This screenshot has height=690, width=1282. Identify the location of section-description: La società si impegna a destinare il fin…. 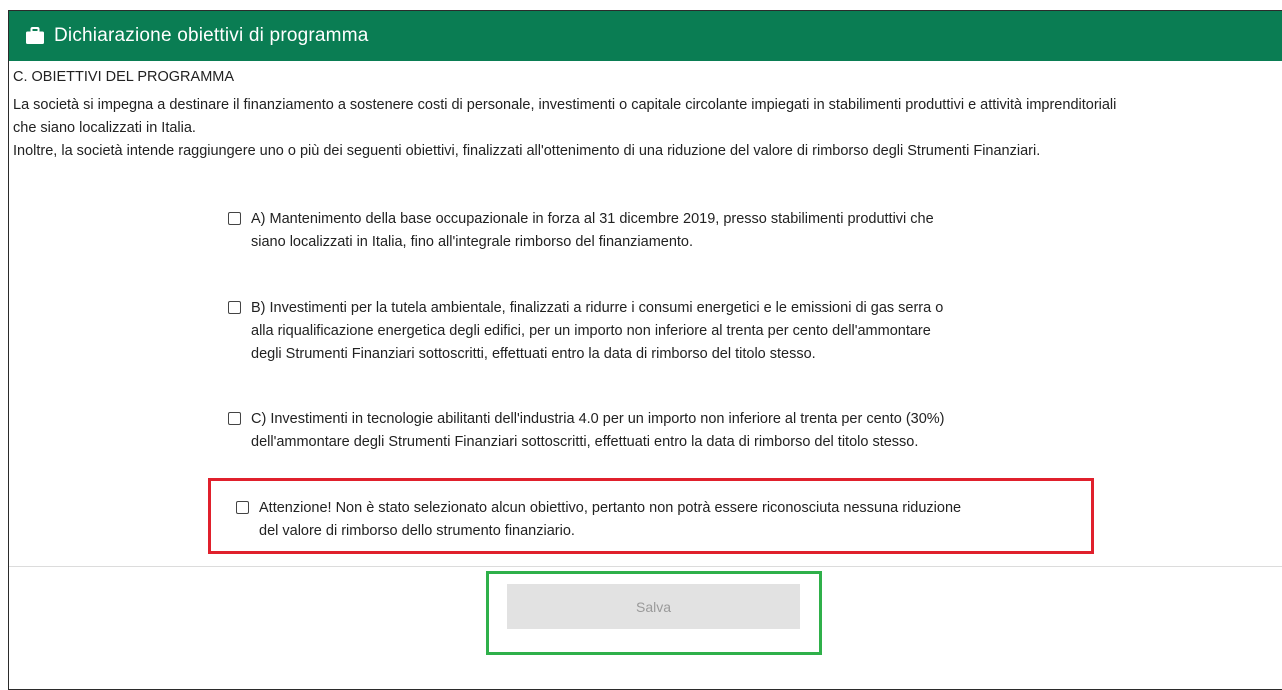
(647, 128).